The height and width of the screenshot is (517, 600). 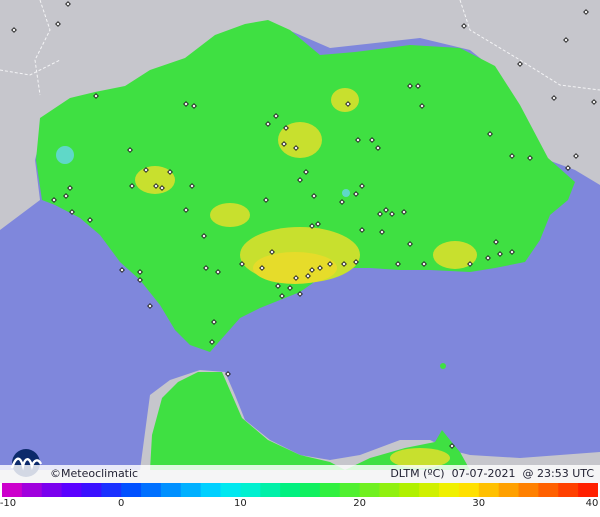 I want to click on warm-zone-jaen, so click(x=345, y=100).